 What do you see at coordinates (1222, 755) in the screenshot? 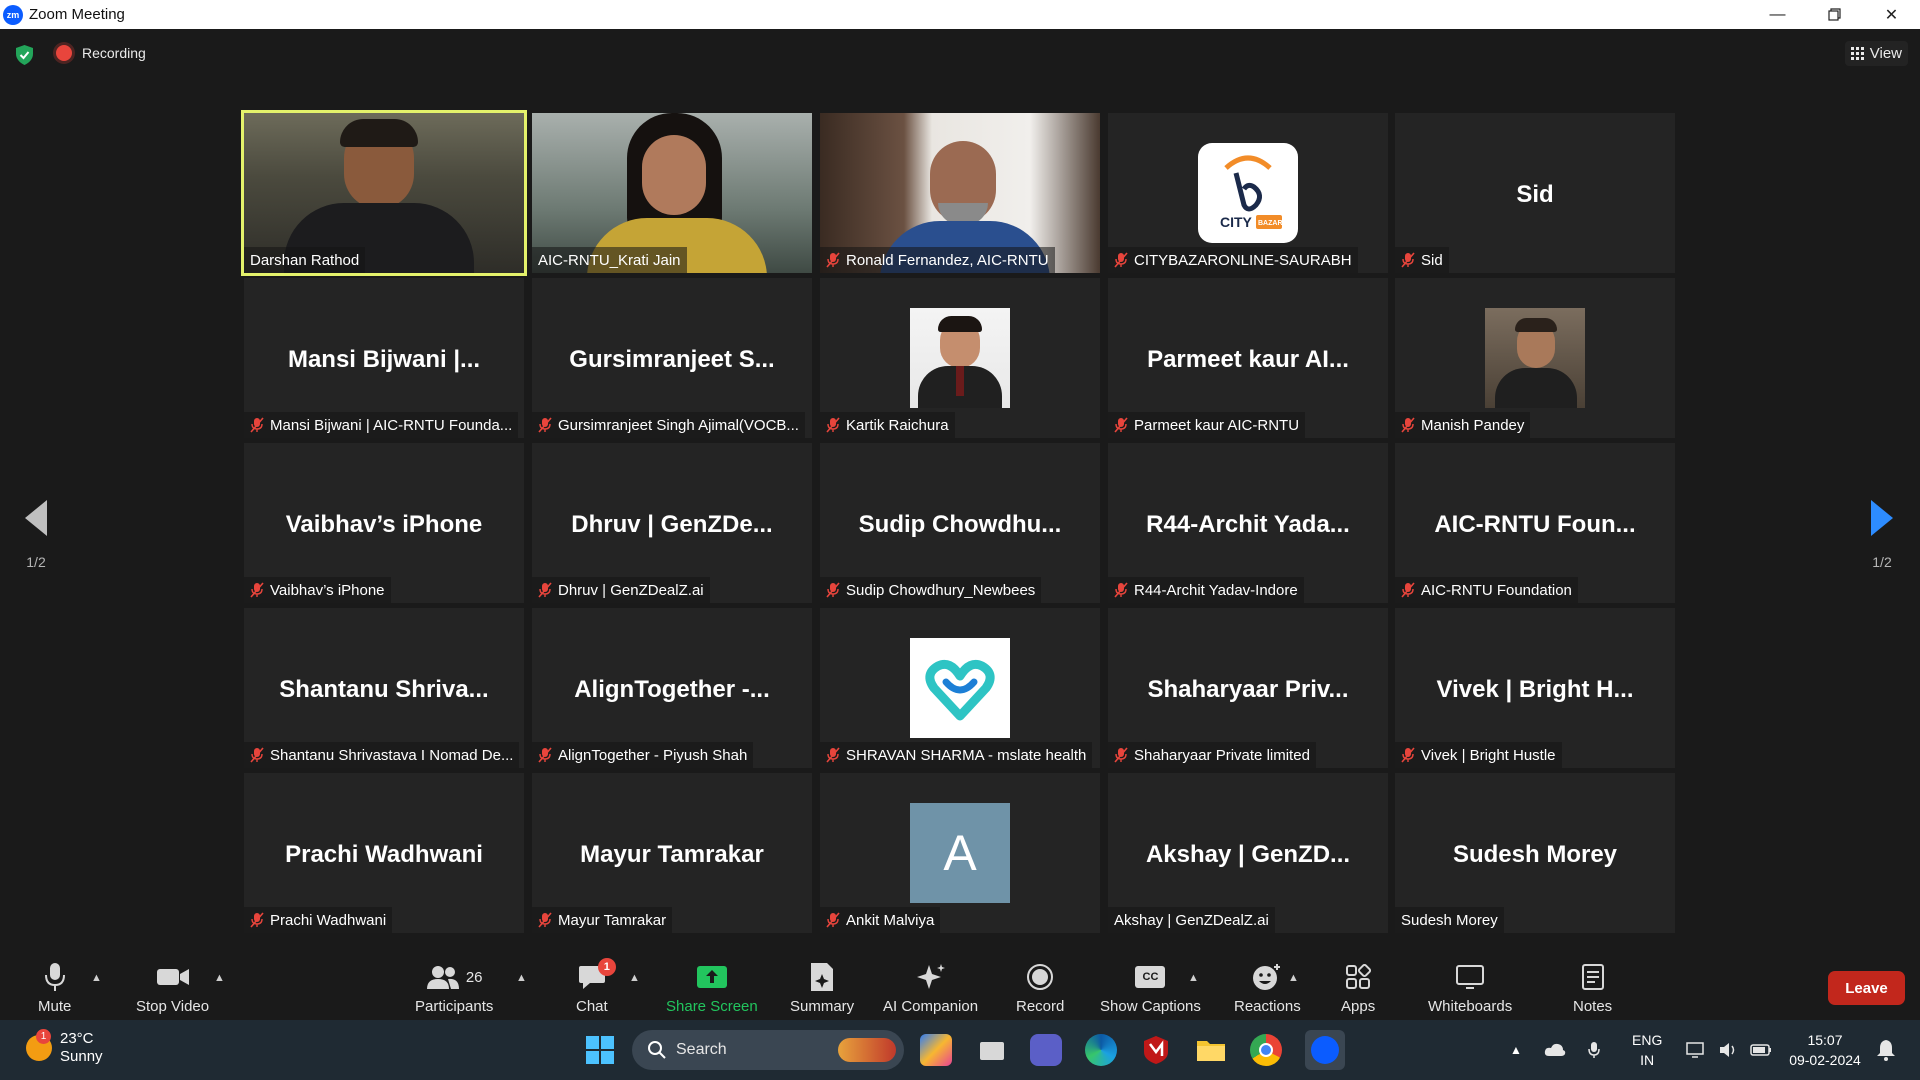
I see `participant-name: Shaharyaar Private limited` at bounding box center [1222, 755].